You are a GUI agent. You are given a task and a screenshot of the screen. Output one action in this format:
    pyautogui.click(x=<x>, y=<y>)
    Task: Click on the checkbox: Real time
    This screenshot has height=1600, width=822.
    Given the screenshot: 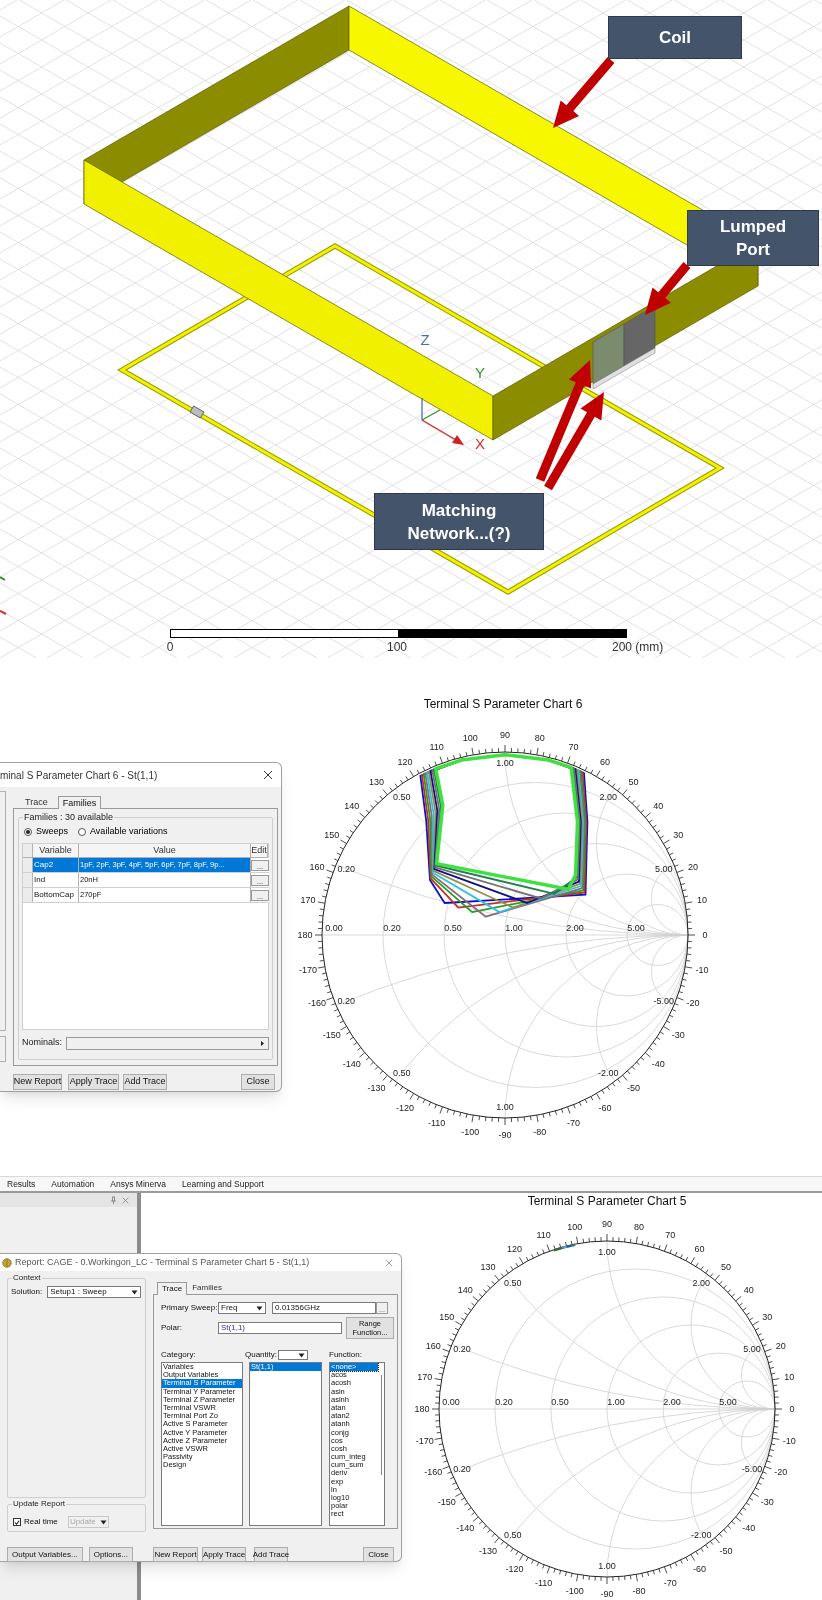 What is the action you would take?
    pyautogui.click(x=35, y=1522)
    